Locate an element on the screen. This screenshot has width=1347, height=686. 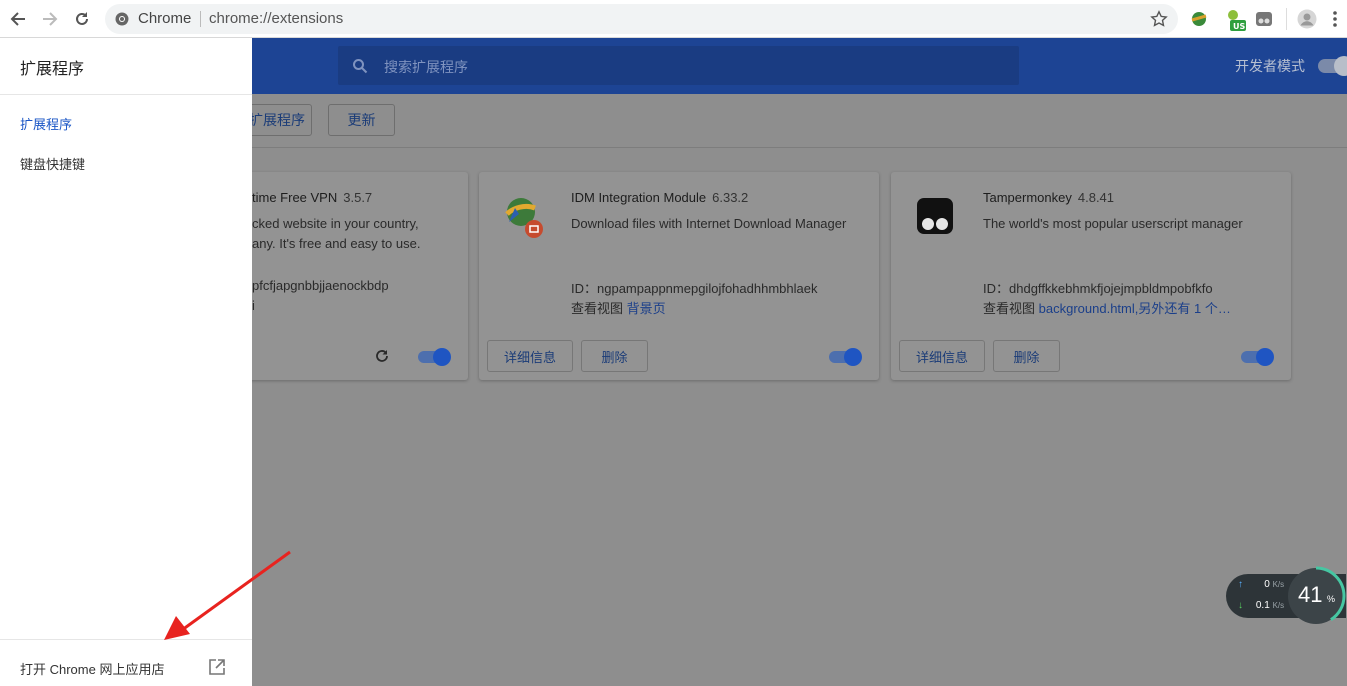
open-web-store-link: 打开 Chrome 网上应用店 is located at coordinates (92, 668).